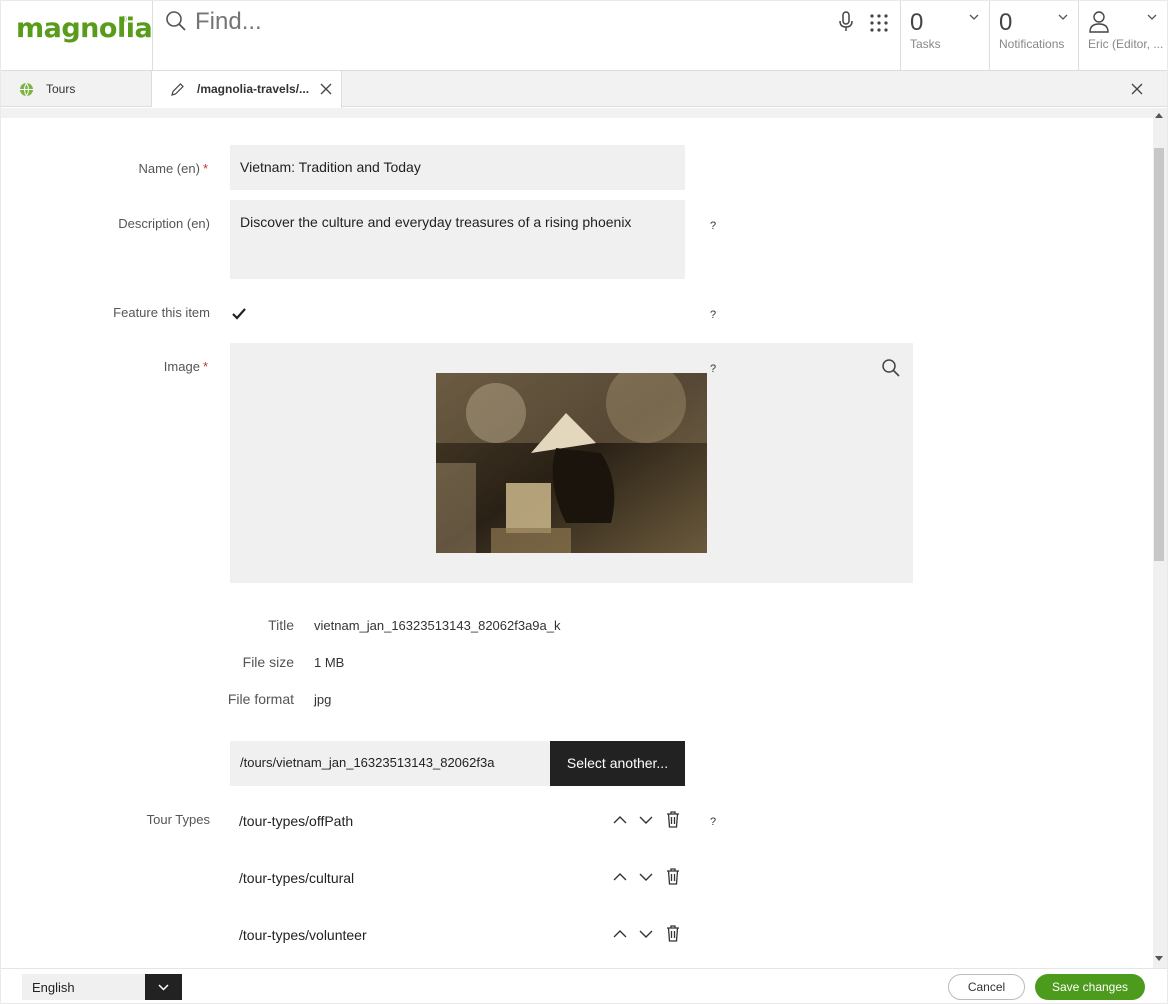 The image size is (1168, 1004). Describe the element at coordinates (390, 763) in the screenshot. I see `image-path-field: /tours/vietnam_jan_16323513143_82062f3a` at that location.